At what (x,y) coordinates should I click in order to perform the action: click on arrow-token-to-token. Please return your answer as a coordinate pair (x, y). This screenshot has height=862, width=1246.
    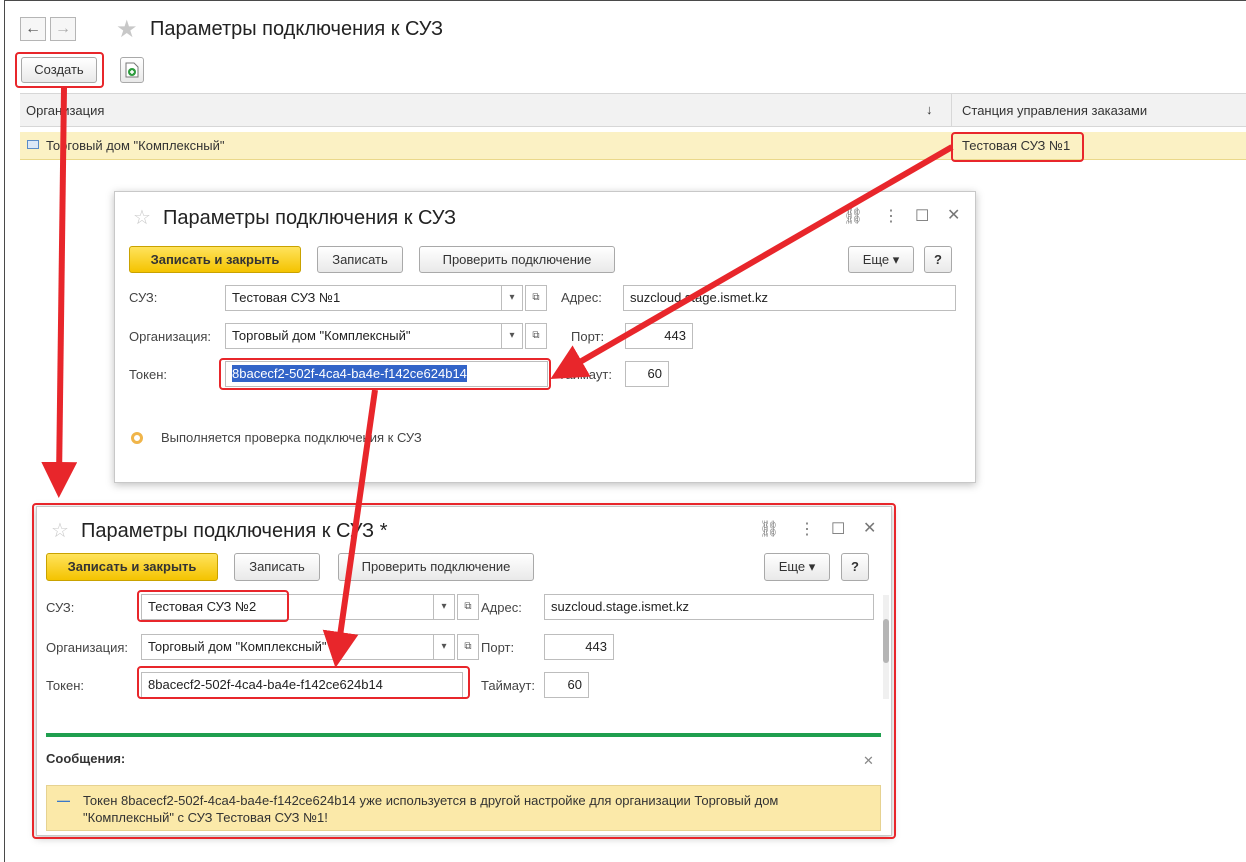
    Looking at the image, I should click on (350, 528).